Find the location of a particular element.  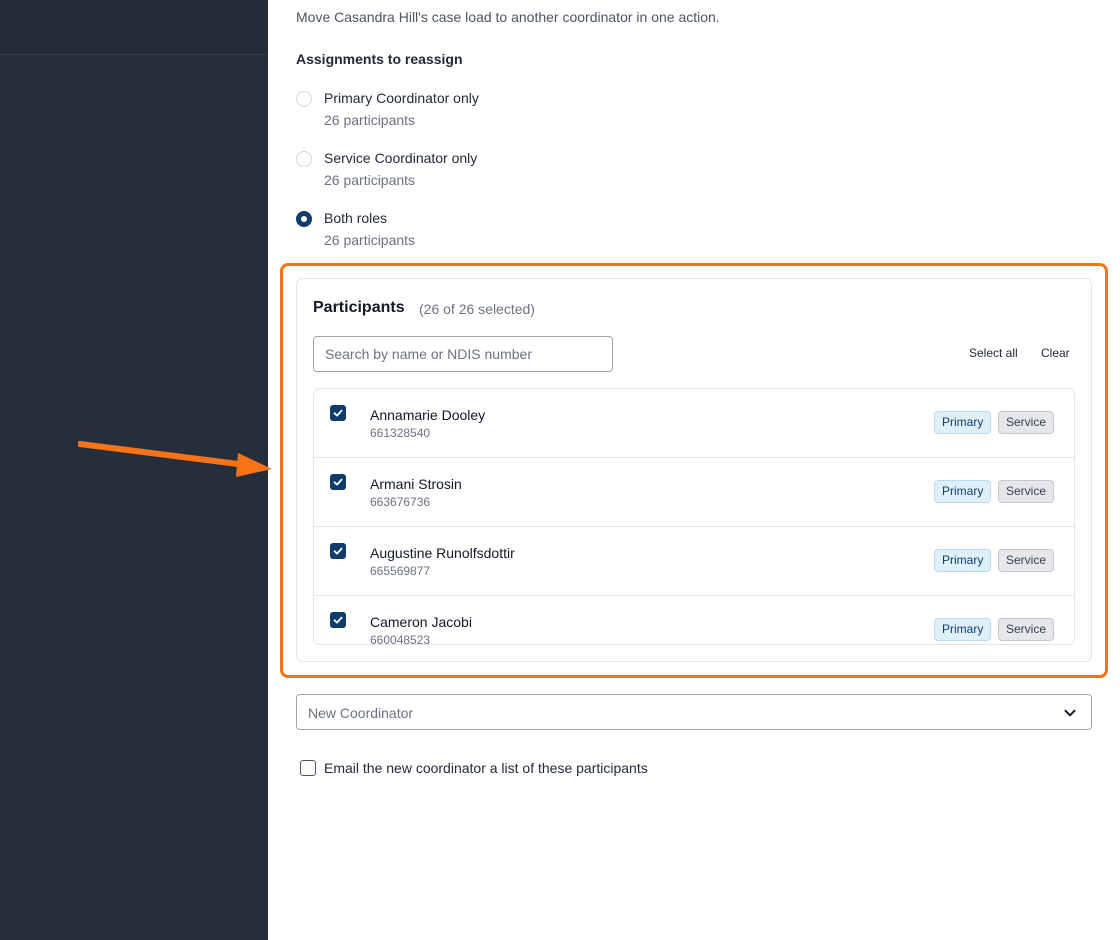

participant-name: Armani Strosin is located at coordinates (416, 484).